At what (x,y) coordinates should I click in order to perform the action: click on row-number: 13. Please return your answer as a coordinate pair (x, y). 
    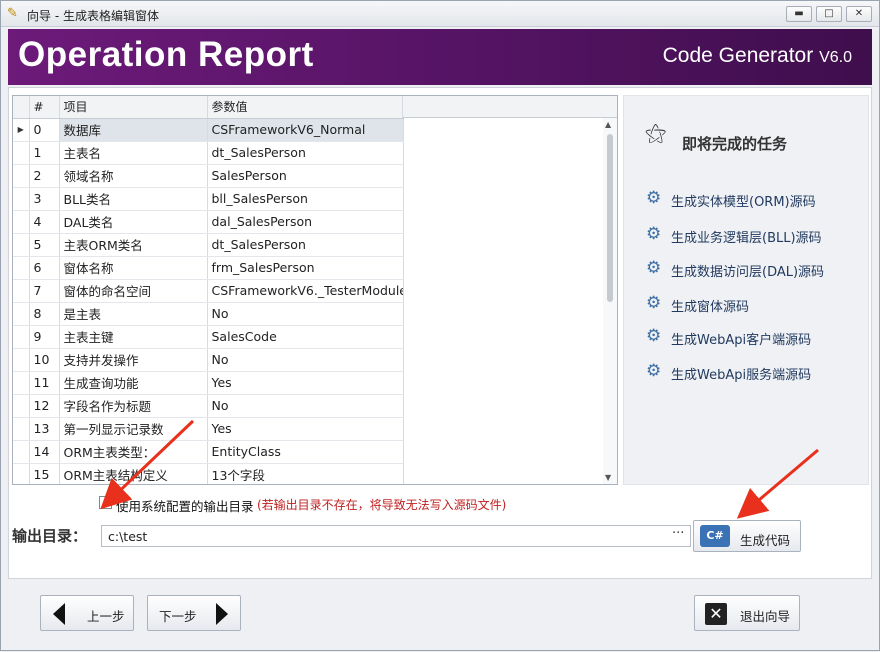
    Looking at the image, I should click on (44, 429).